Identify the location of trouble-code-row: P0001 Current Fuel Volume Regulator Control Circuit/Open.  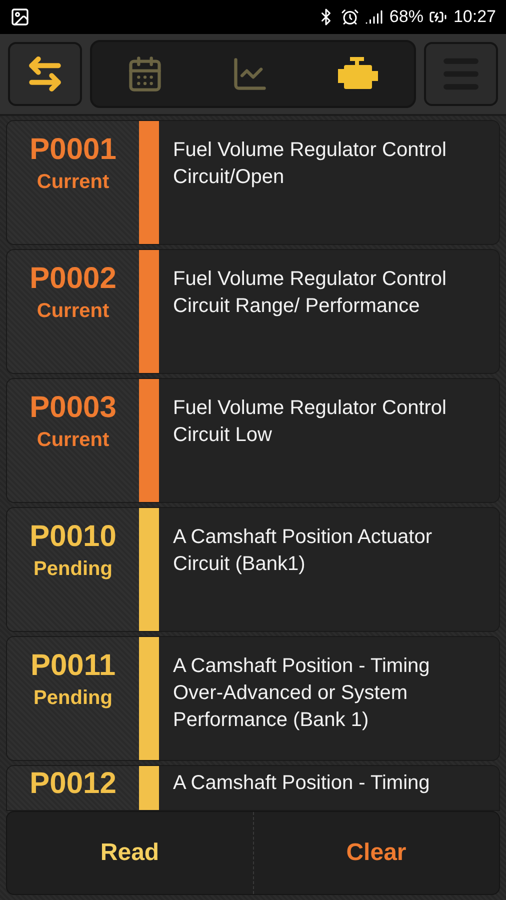
(253, 182).